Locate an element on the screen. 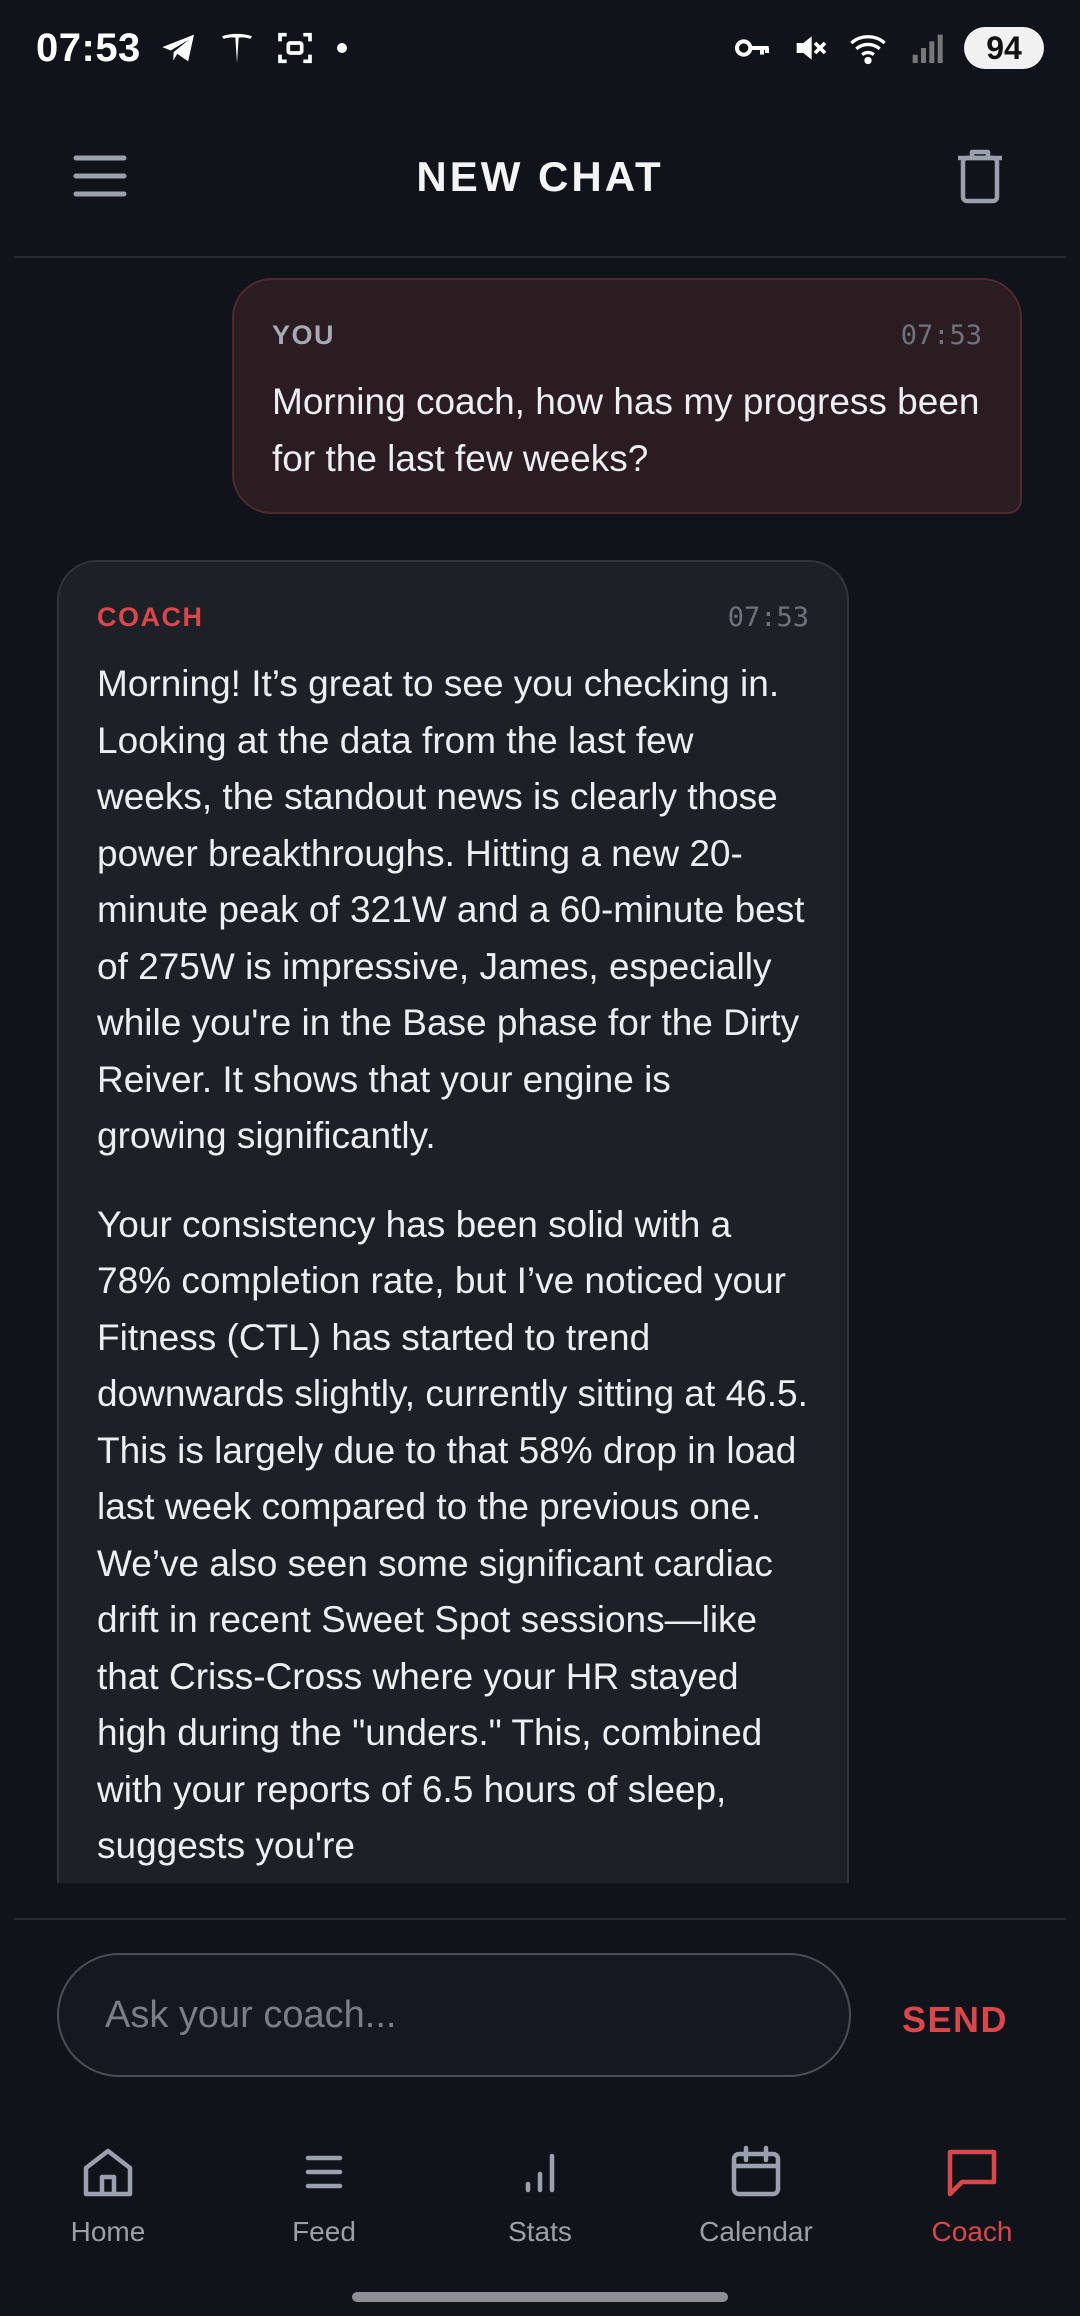  home-icon is located at coordinates (108, 2172).